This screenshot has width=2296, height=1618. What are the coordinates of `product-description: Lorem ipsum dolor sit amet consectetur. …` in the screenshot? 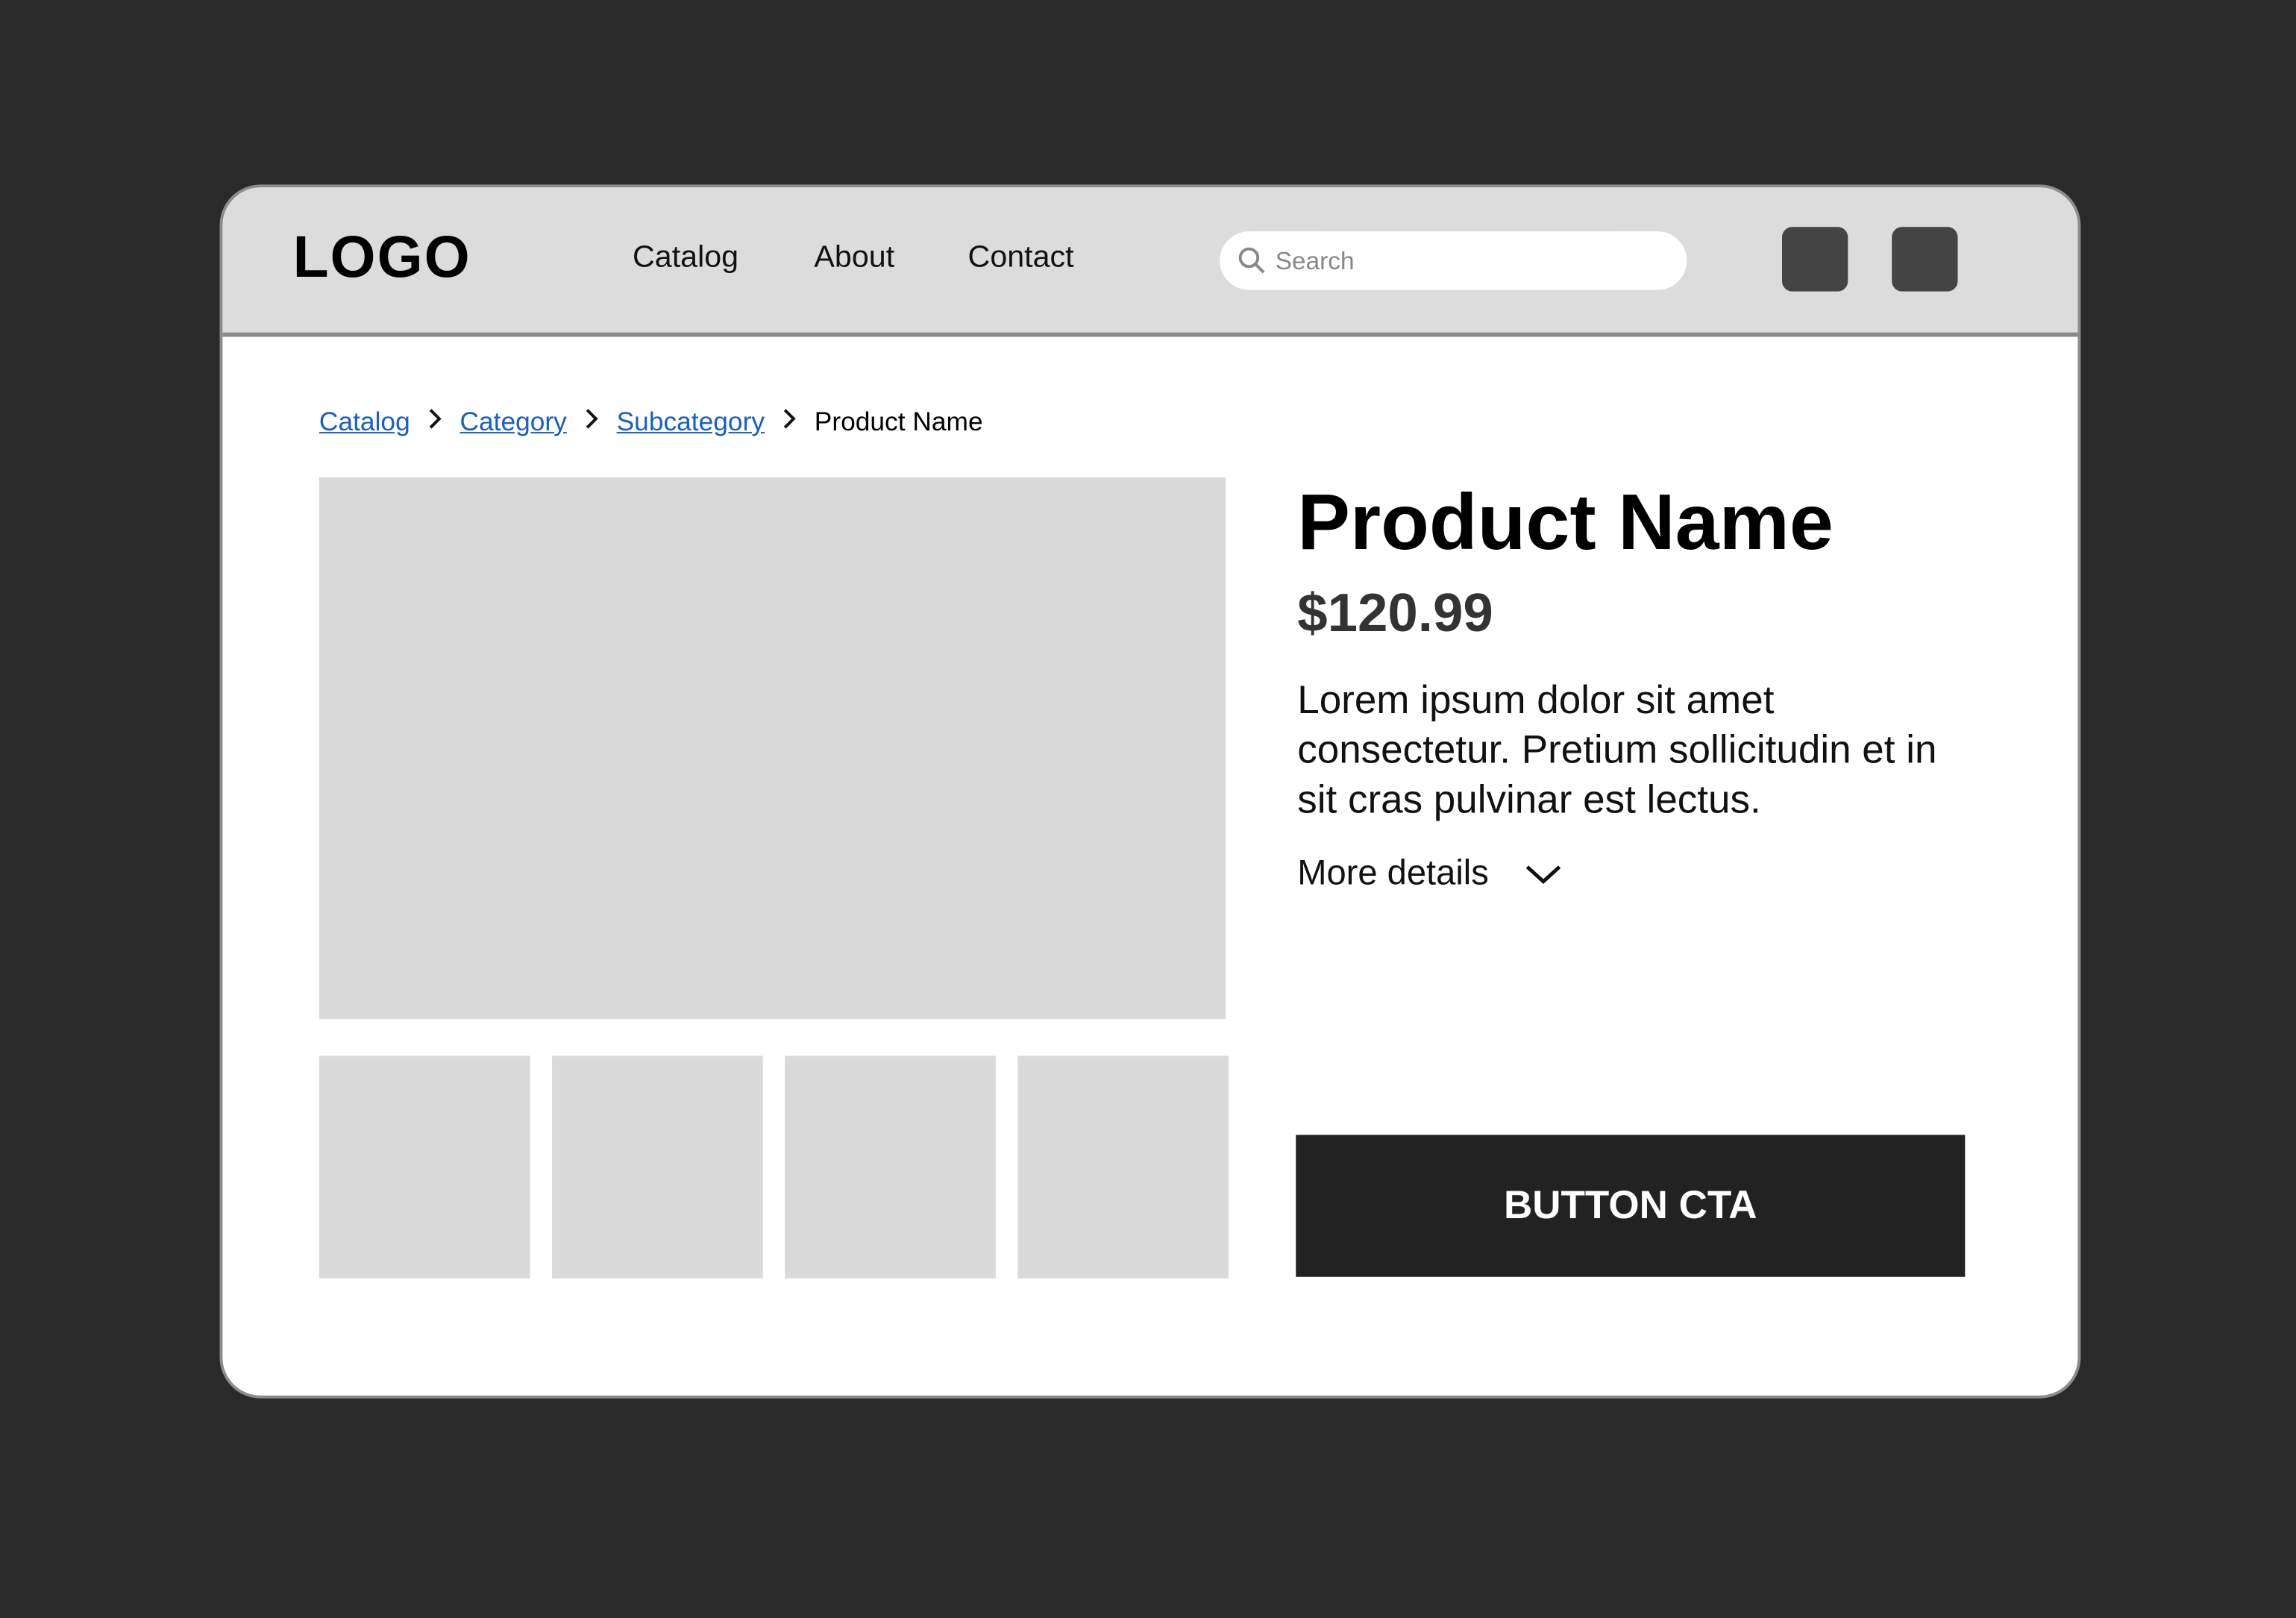 It's located at (1617, 749).